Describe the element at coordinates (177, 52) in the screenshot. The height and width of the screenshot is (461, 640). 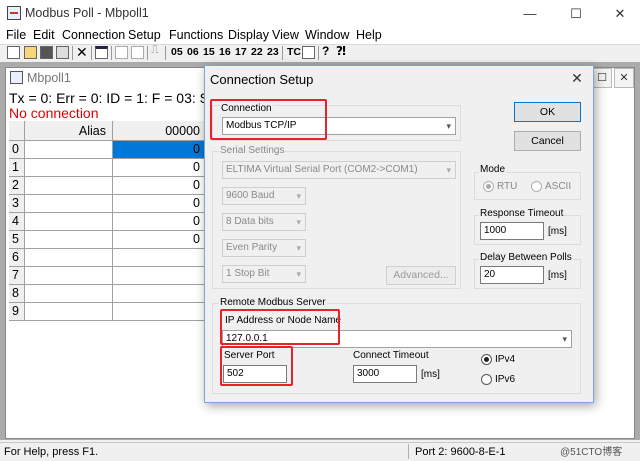
I see `fc-05-button: 05` at that location.